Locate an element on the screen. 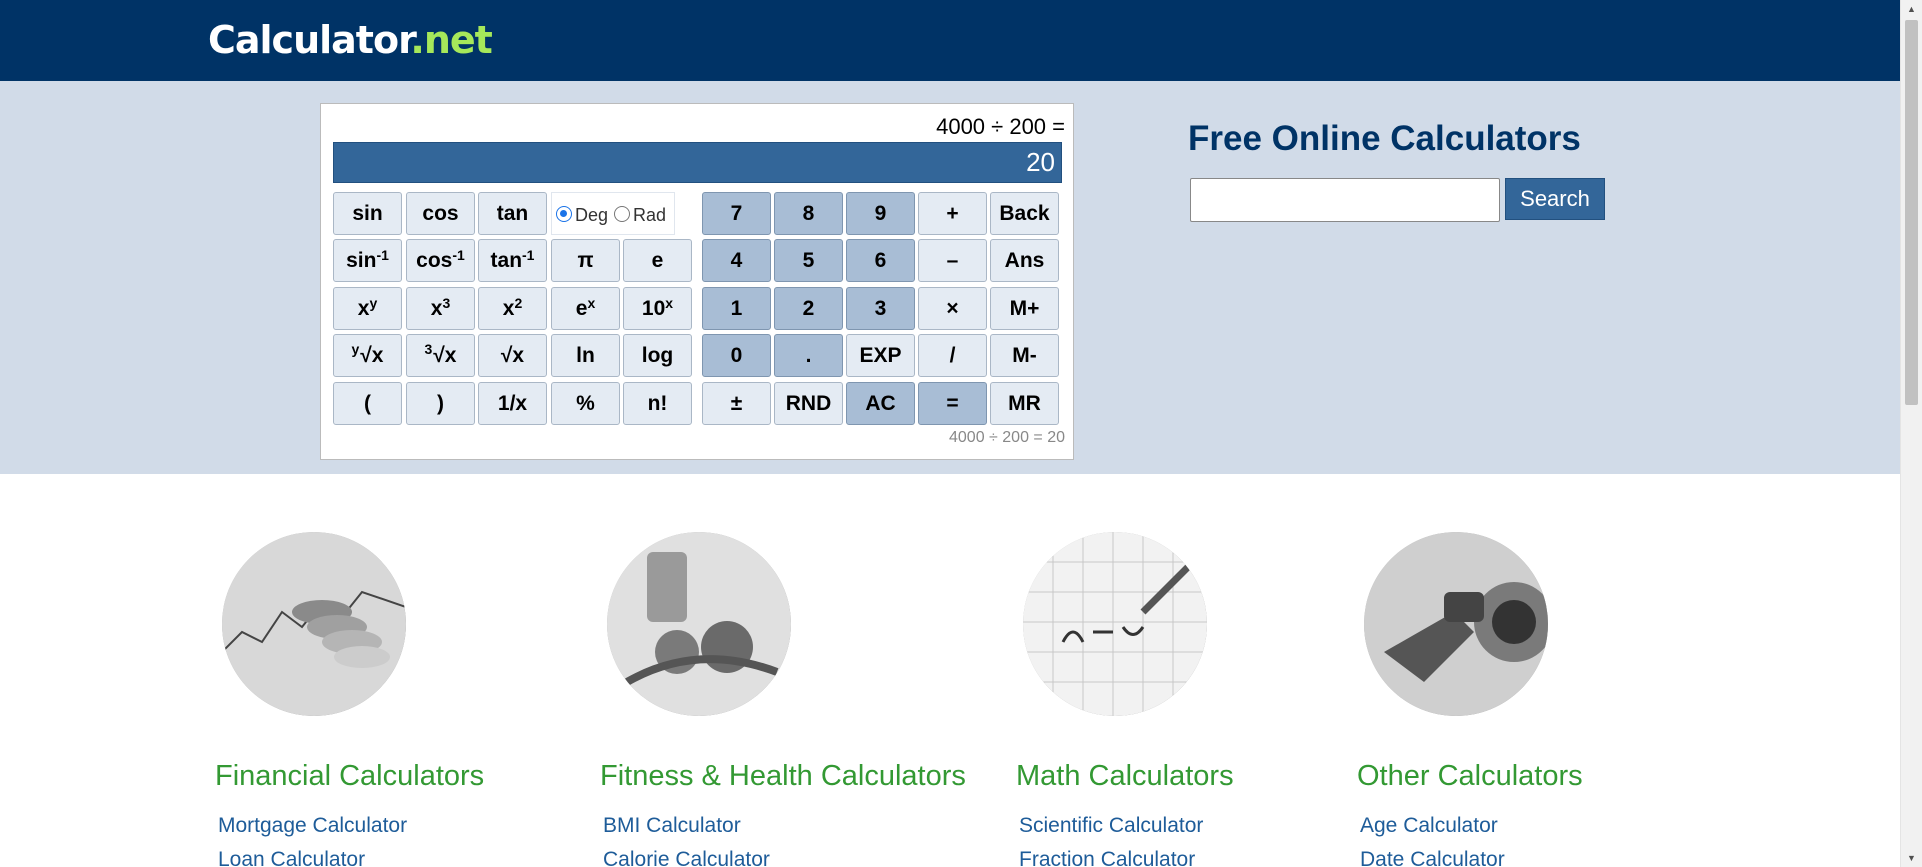 The height and width of the screenshot is (867, 1922). category-title: Other Calculators is located at coordinates (1470, 776).